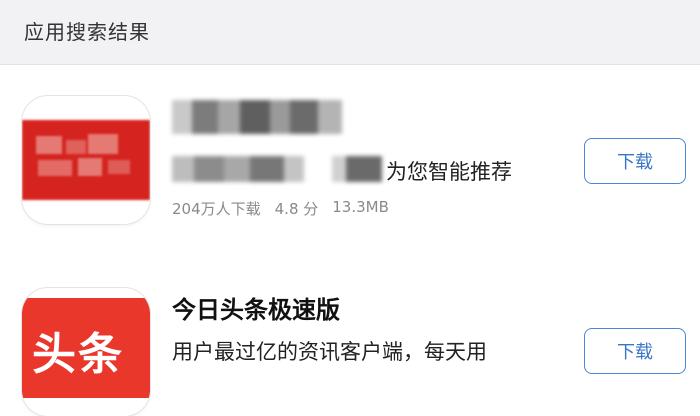  What do you see at coordinates (216, 209) in the screenshot?
I see `download-count: 204万人下载` at bounding box center [216, 209].